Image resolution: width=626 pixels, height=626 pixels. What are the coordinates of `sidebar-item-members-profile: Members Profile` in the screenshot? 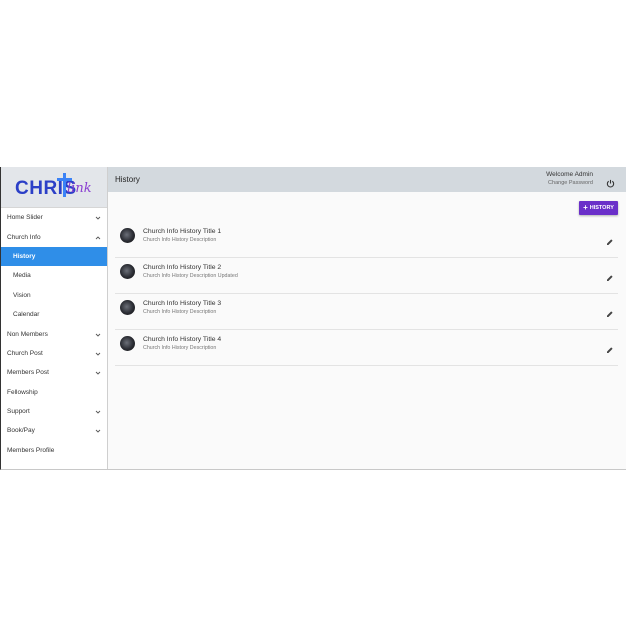 It's located at (54, 450).